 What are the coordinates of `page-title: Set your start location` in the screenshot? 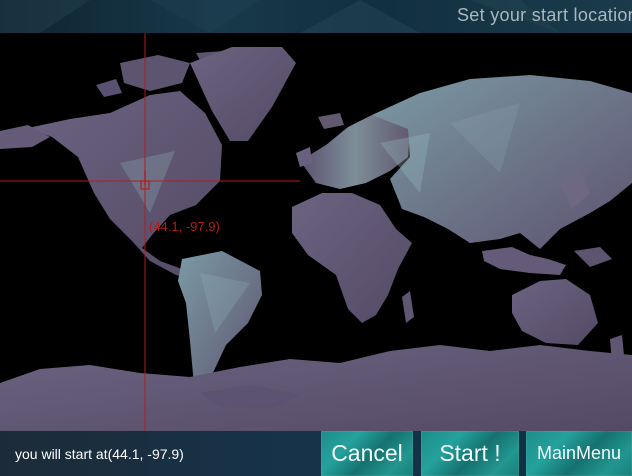 It's located at (544, 15).